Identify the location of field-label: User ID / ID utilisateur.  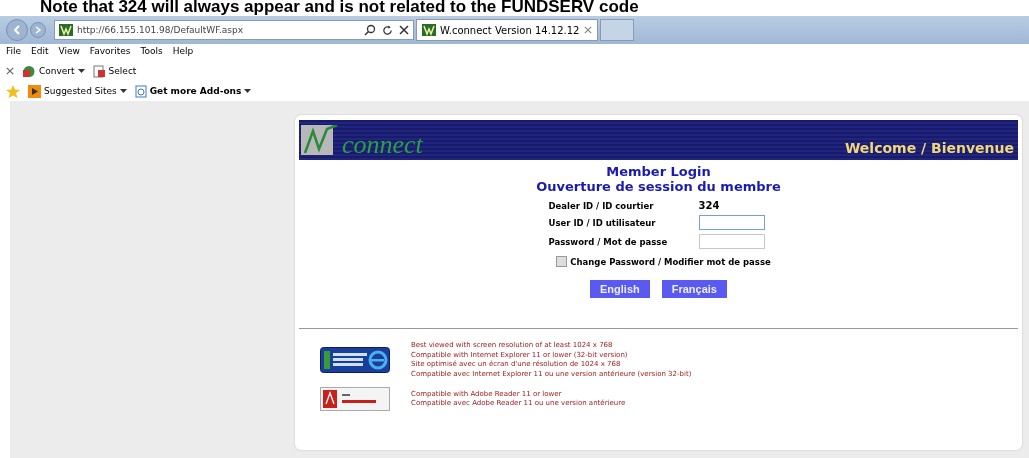
(602, 222).